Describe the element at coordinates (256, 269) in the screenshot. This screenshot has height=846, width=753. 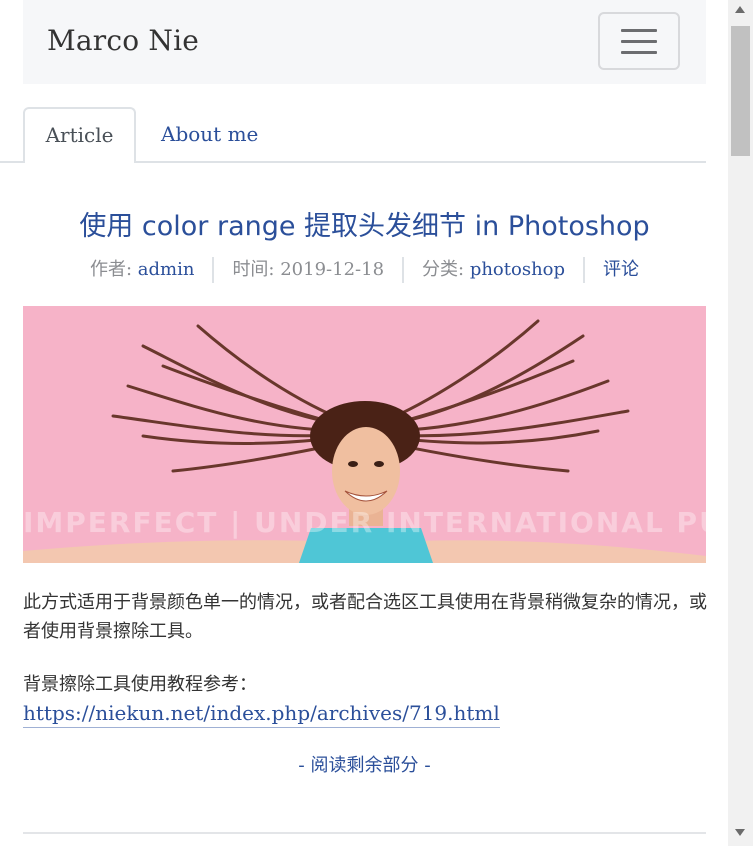
I see `date-label: 时间:` at that location.